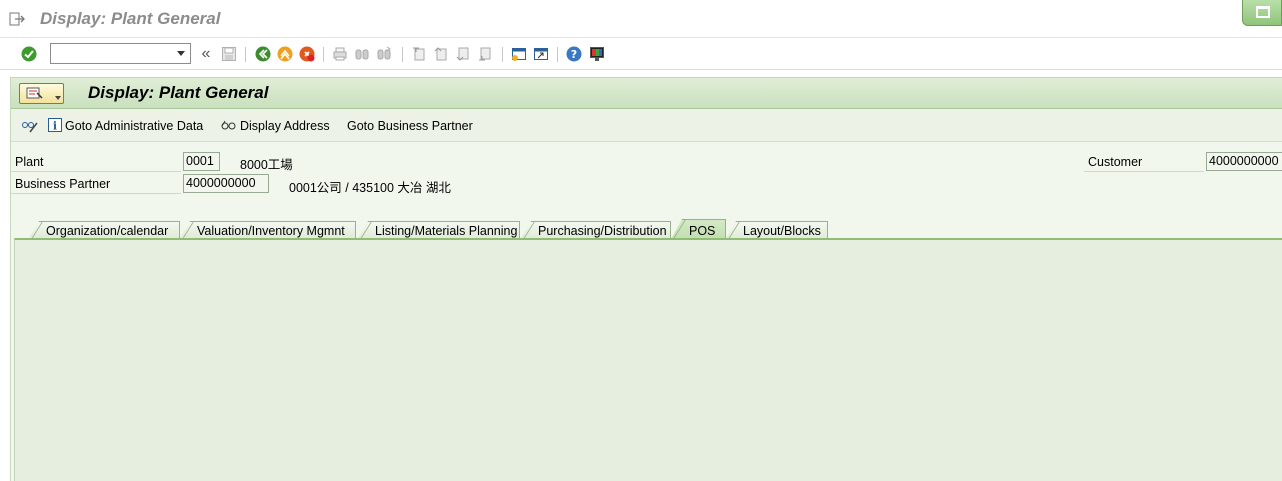  What do you see at coordinates (419, 54) in the screenshot?
I see `first-page-icon` at bounding box center [419, 54].